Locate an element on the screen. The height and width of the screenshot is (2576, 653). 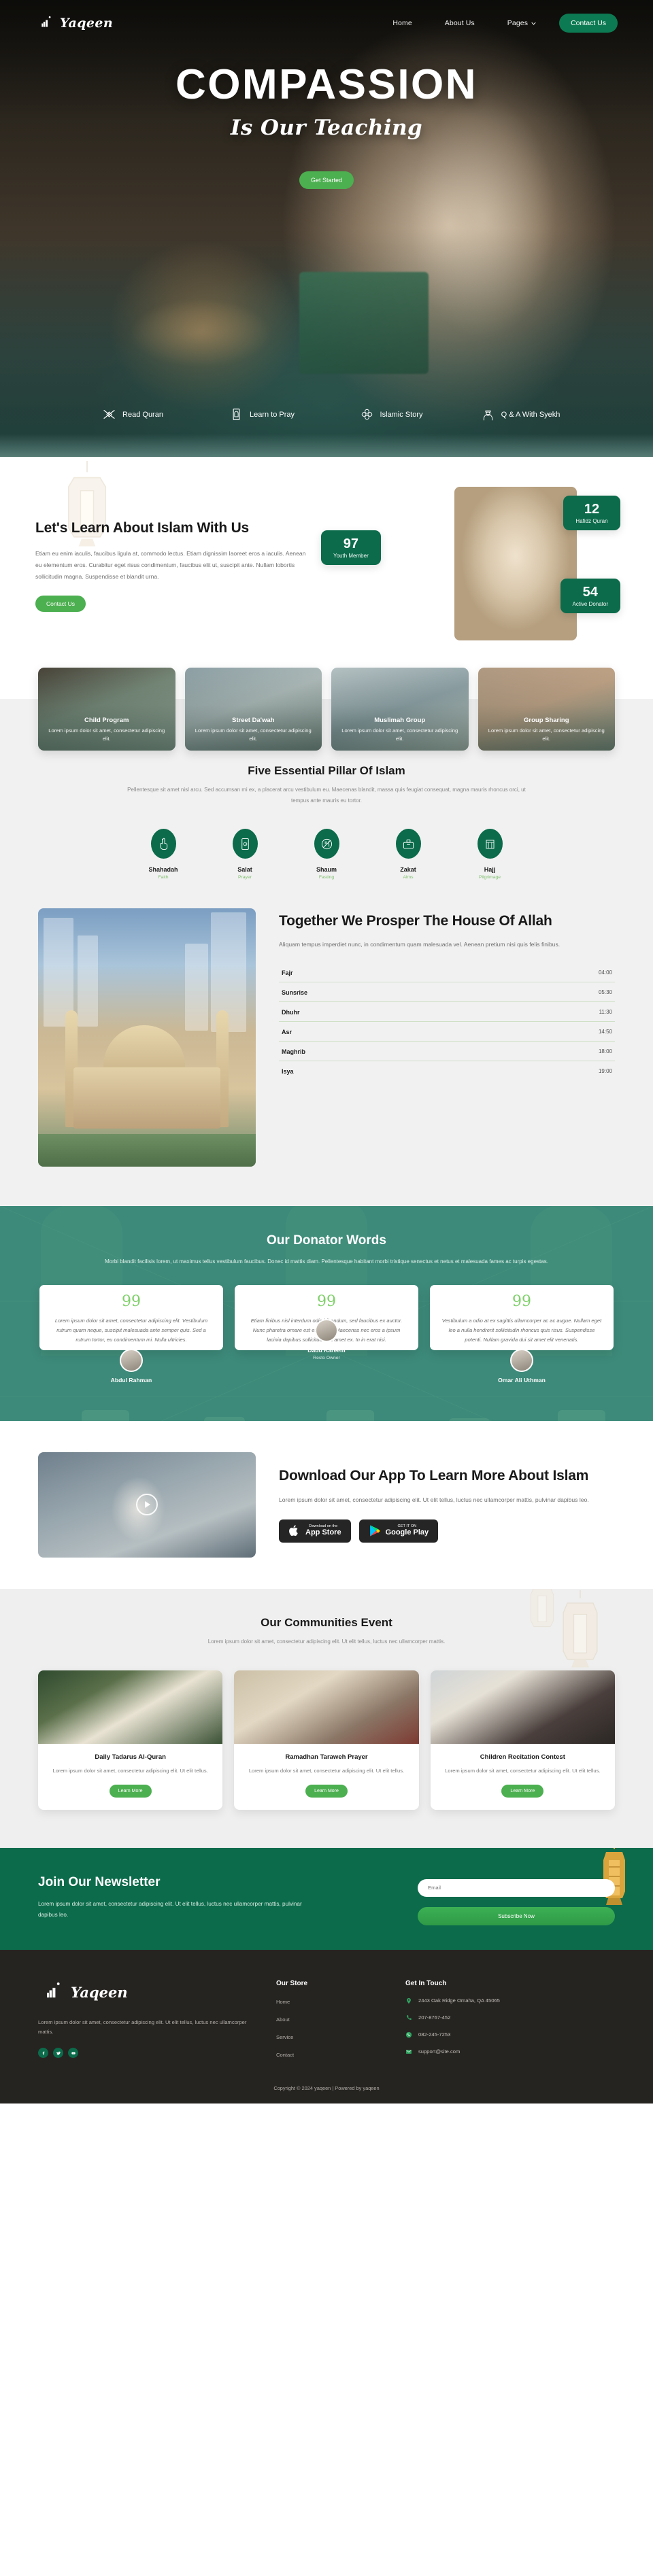
pillar-name: Shahadah is located at coordinates (163, 870).